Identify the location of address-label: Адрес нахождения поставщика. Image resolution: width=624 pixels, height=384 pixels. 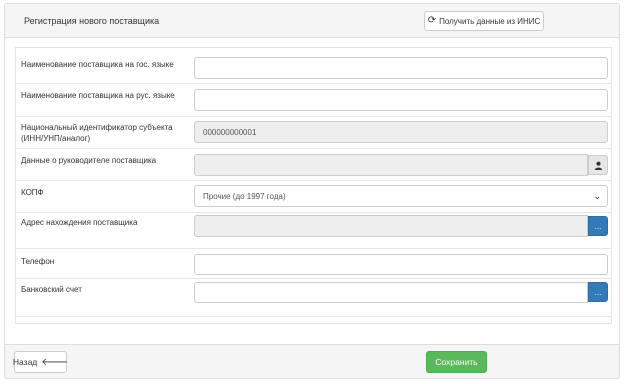
(79, 222).